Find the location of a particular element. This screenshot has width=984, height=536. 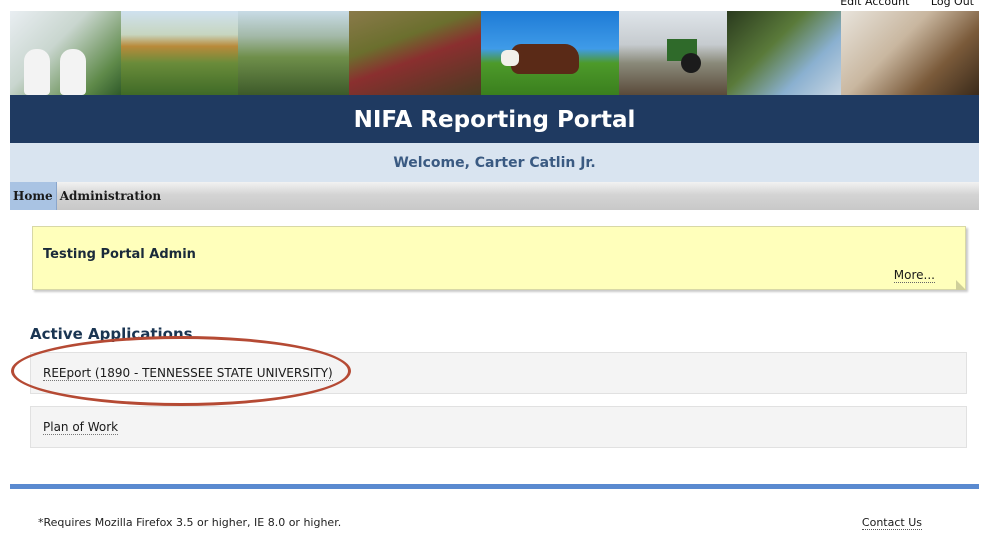

banner-photo-seedlings is located at coordinates (784, 53).